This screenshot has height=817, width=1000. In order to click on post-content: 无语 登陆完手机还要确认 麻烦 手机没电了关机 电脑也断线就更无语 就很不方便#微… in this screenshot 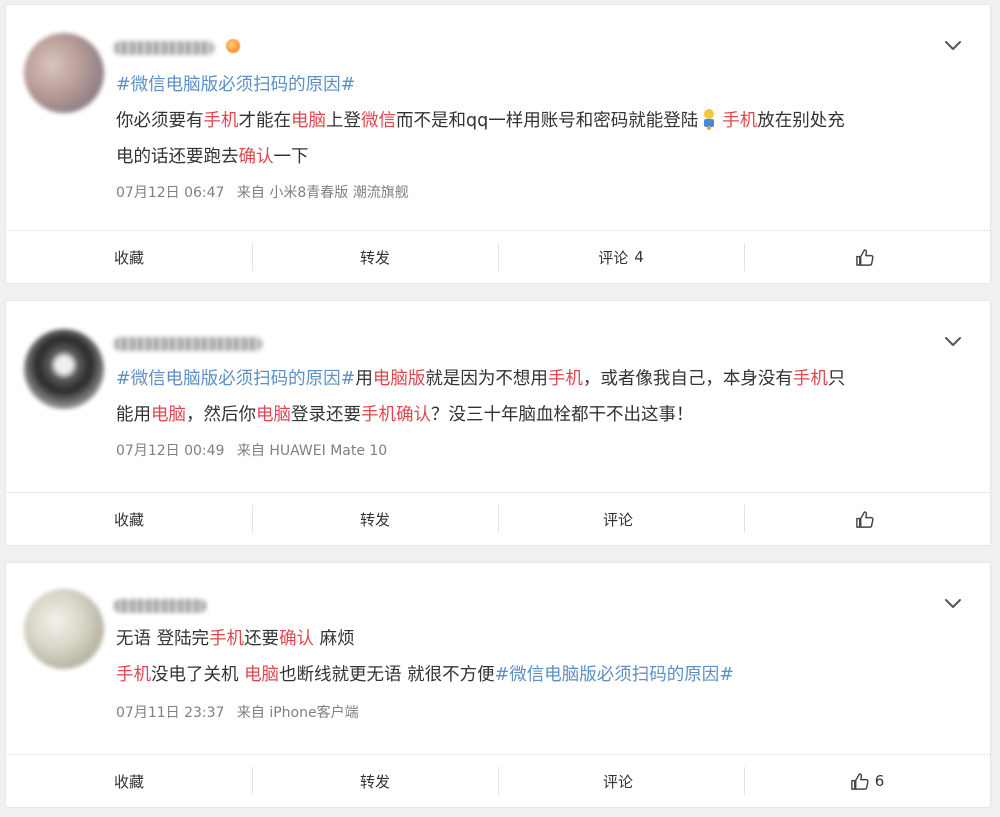, I will do `click(543, 657)`.